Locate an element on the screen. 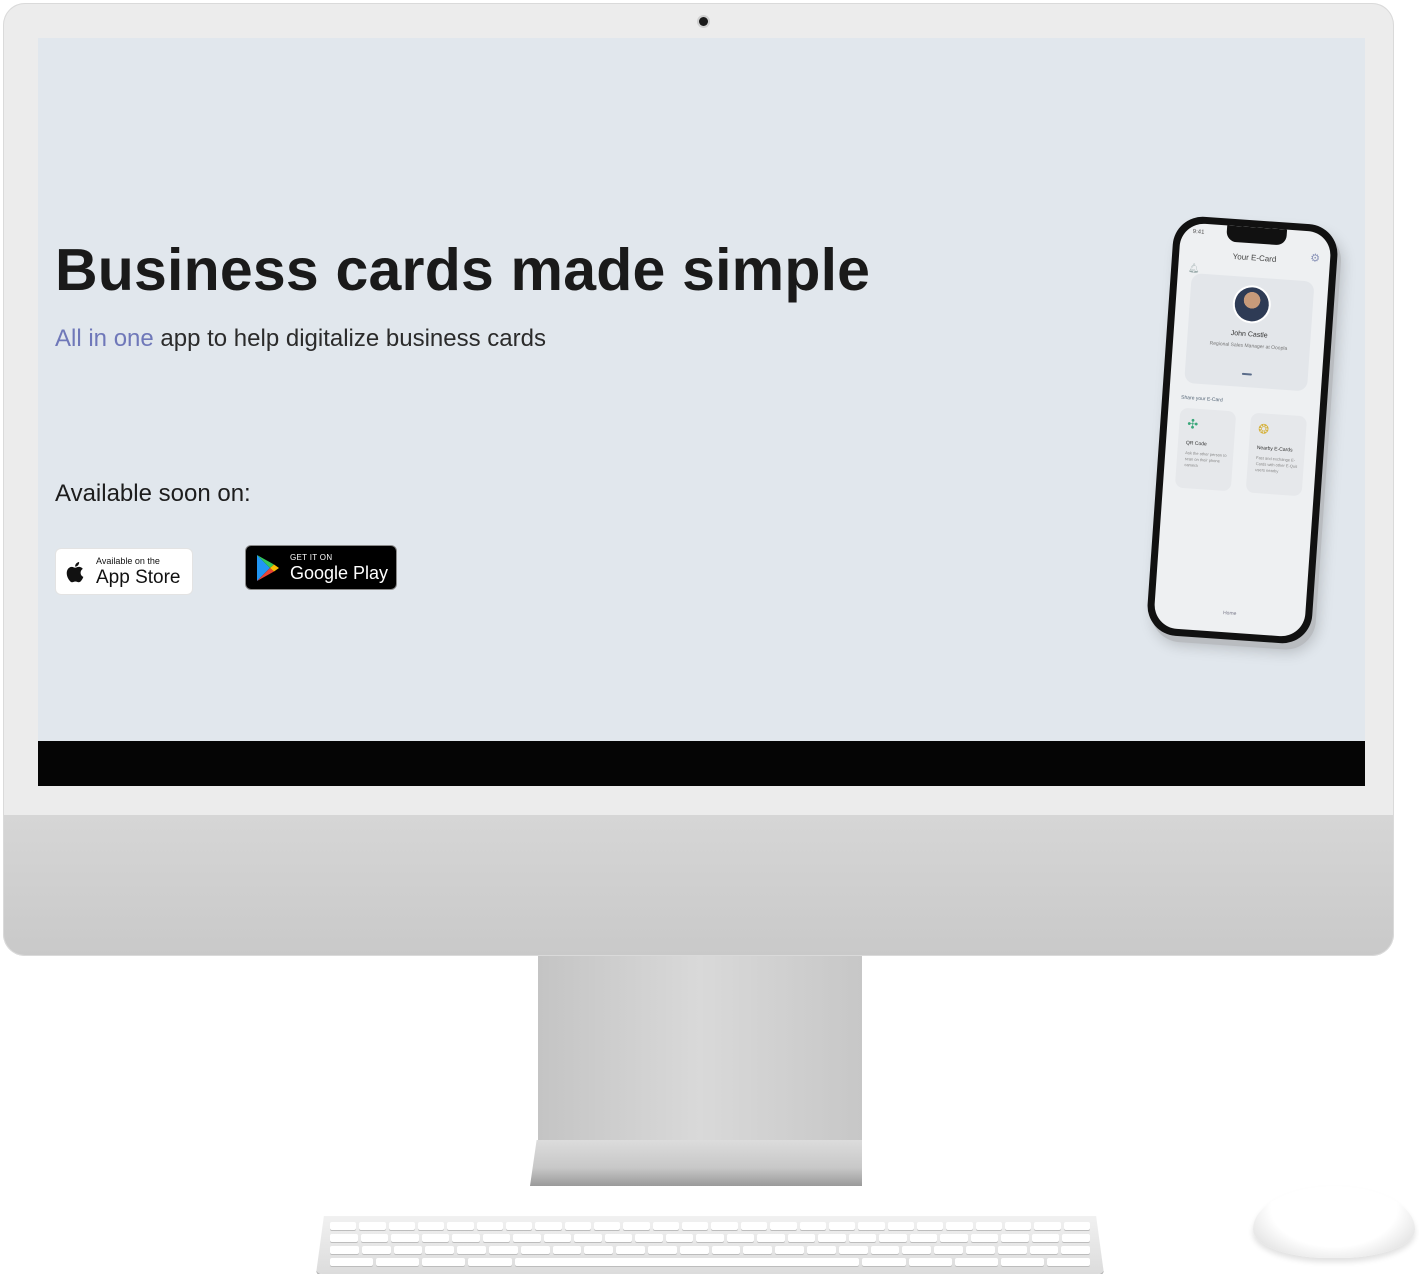  avatar is located at coordinates (1251, 304).